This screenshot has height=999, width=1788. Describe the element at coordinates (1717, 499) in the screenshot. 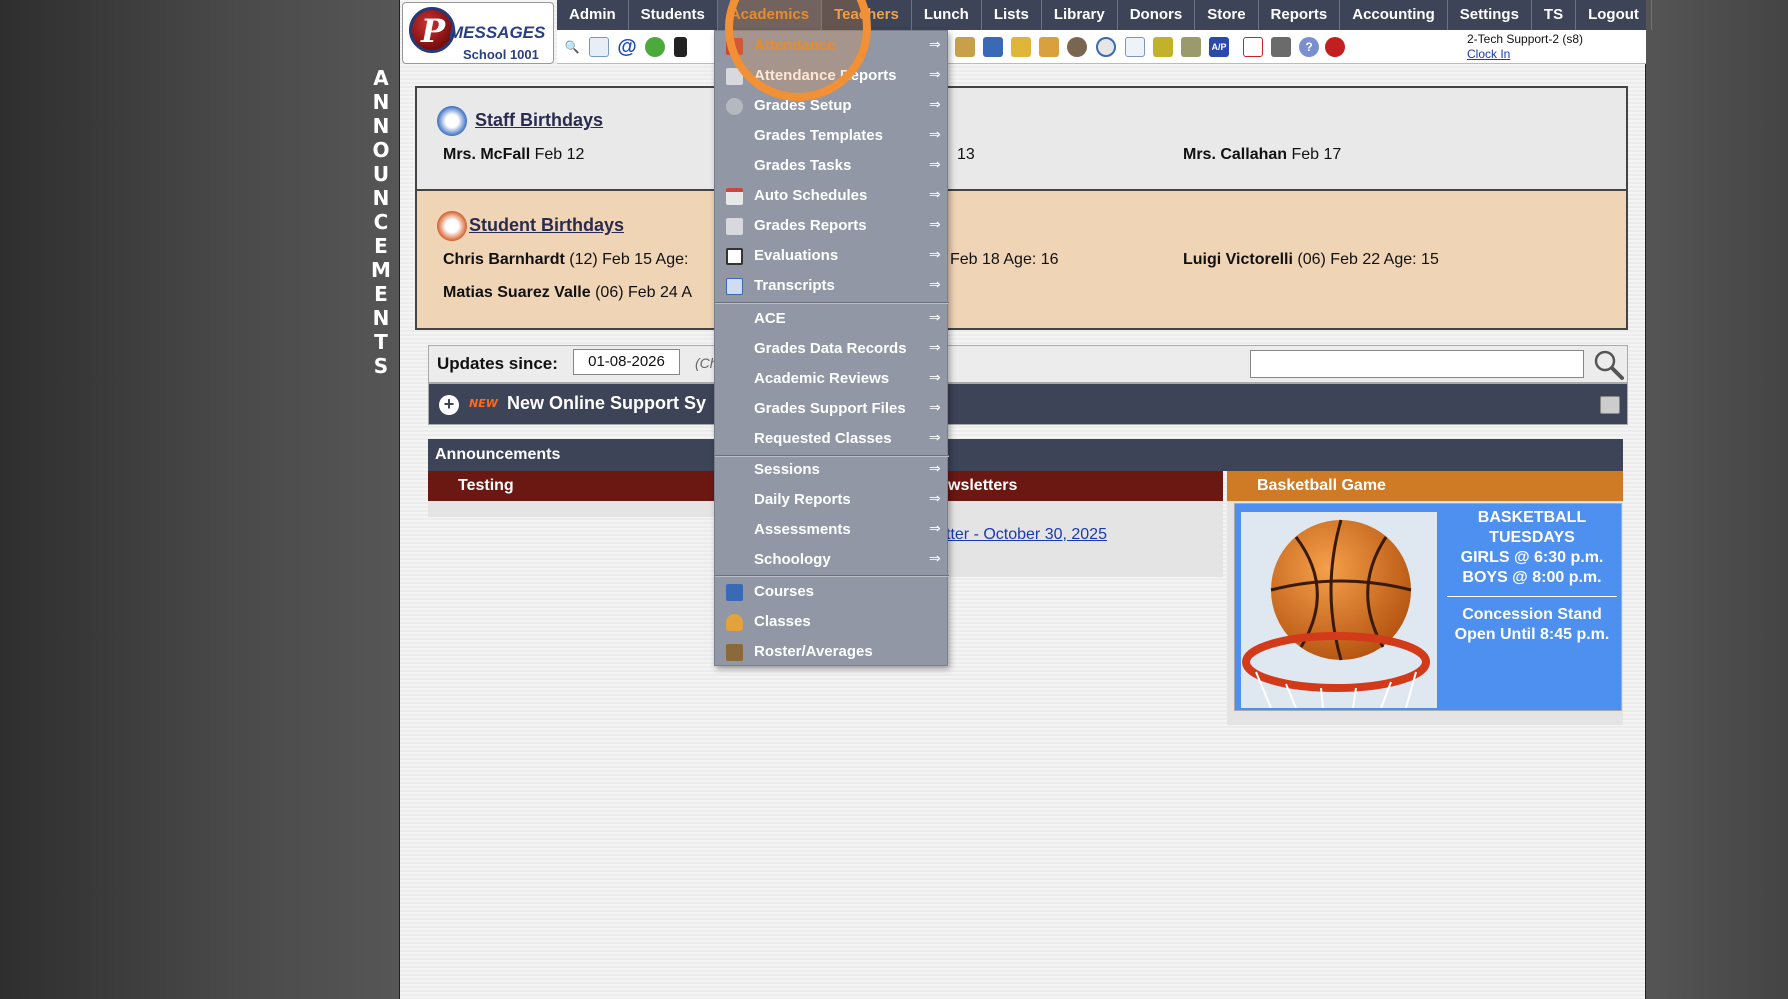

I see `right-background` at that location.